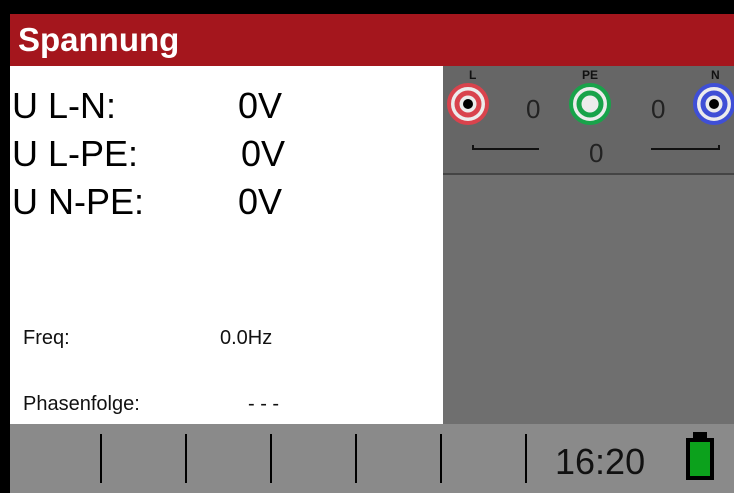 Image resolution: width=734 pixels, height=493 pixels. What do you see at coordinates (596, 147) in the screenshot?
I see `l-n-bracket` at bounding box center [596, 147].